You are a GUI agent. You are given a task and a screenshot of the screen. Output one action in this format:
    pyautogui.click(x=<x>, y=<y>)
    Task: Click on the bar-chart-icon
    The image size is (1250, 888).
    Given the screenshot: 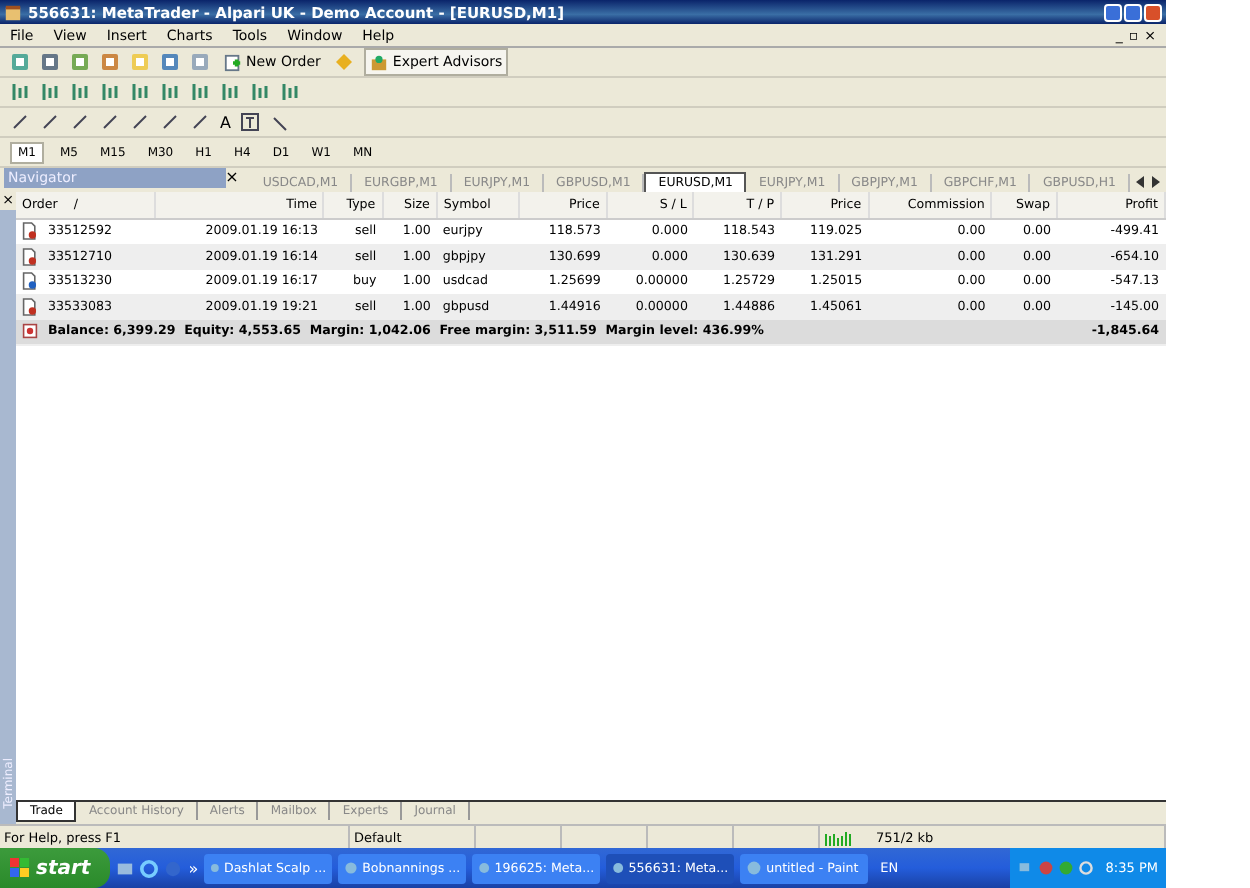 What is the action you would take?
    pyautogui.click(x=20, y=92)
    